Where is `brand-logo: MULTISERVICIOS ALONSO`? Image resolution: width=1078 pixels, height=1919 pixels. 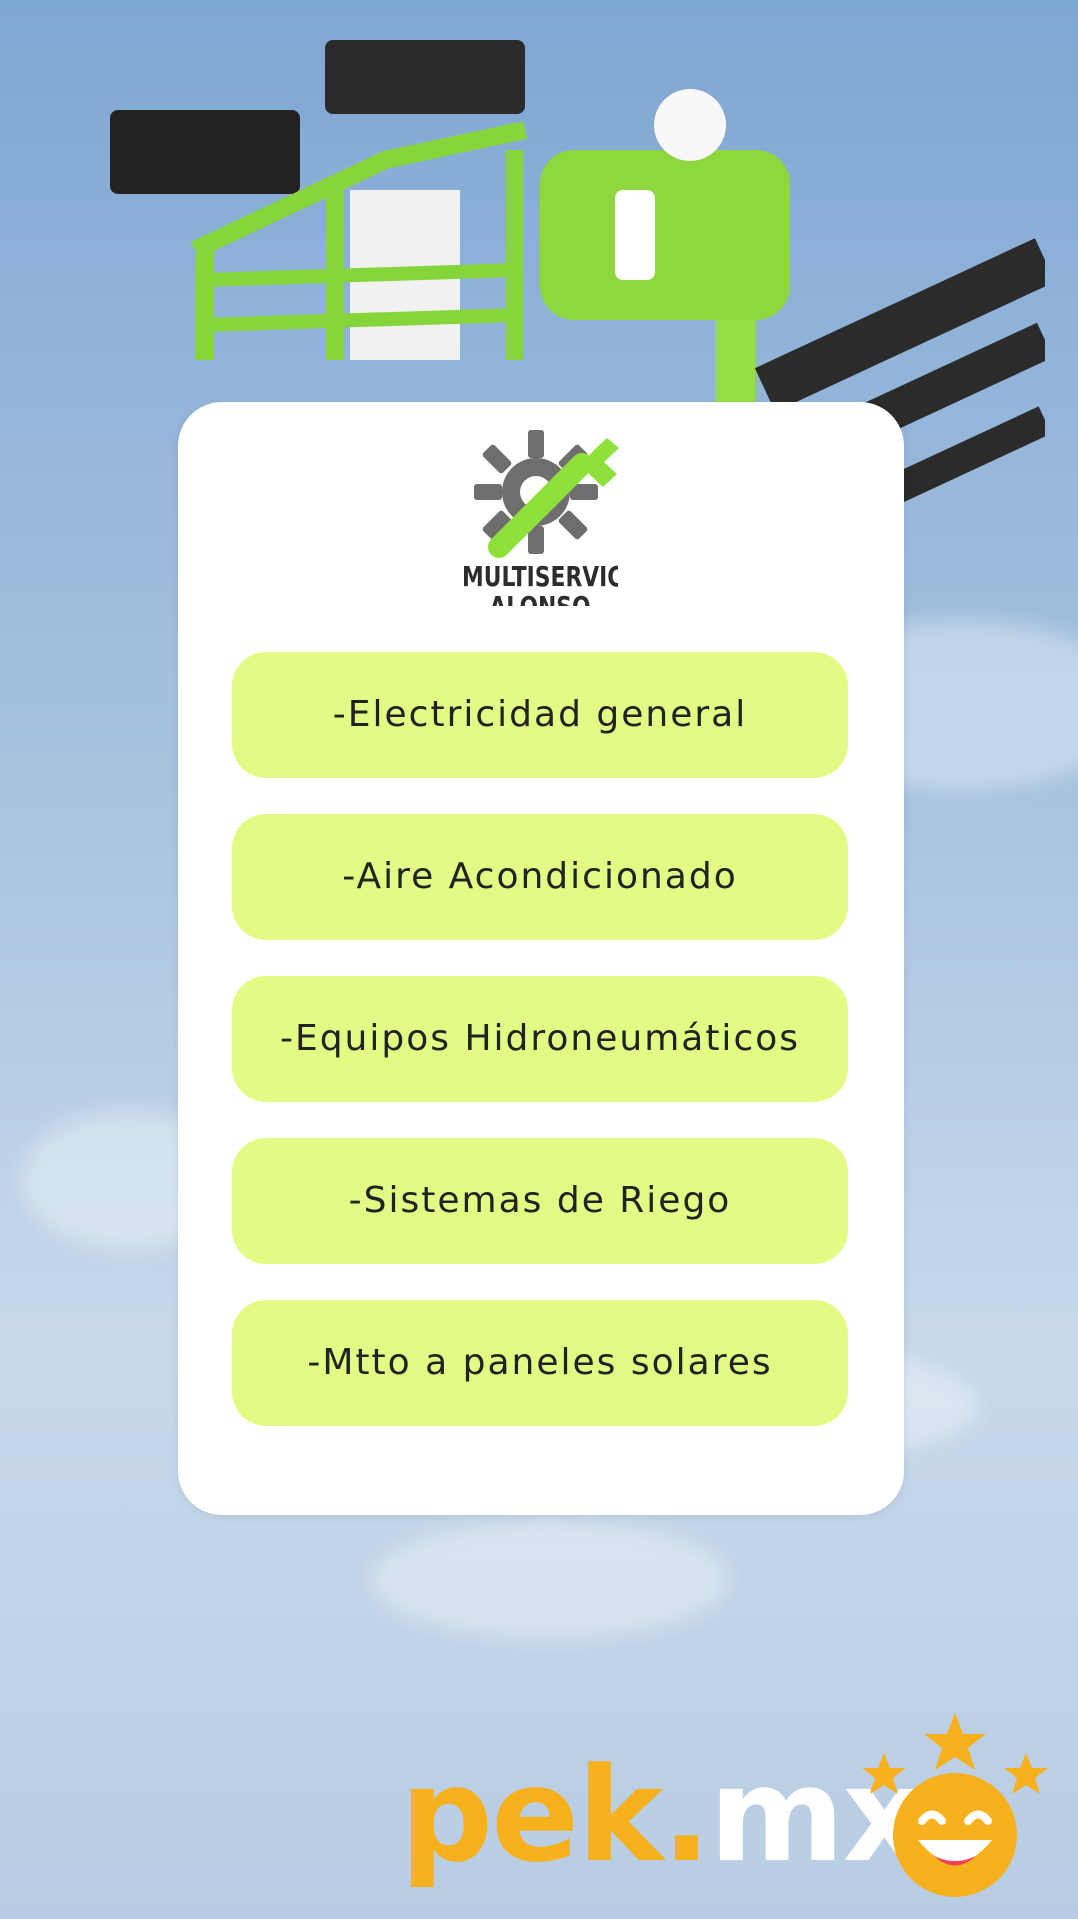
brand-logo: MULTISERVICIOS ALONSO is located at coordinates (540, 519).